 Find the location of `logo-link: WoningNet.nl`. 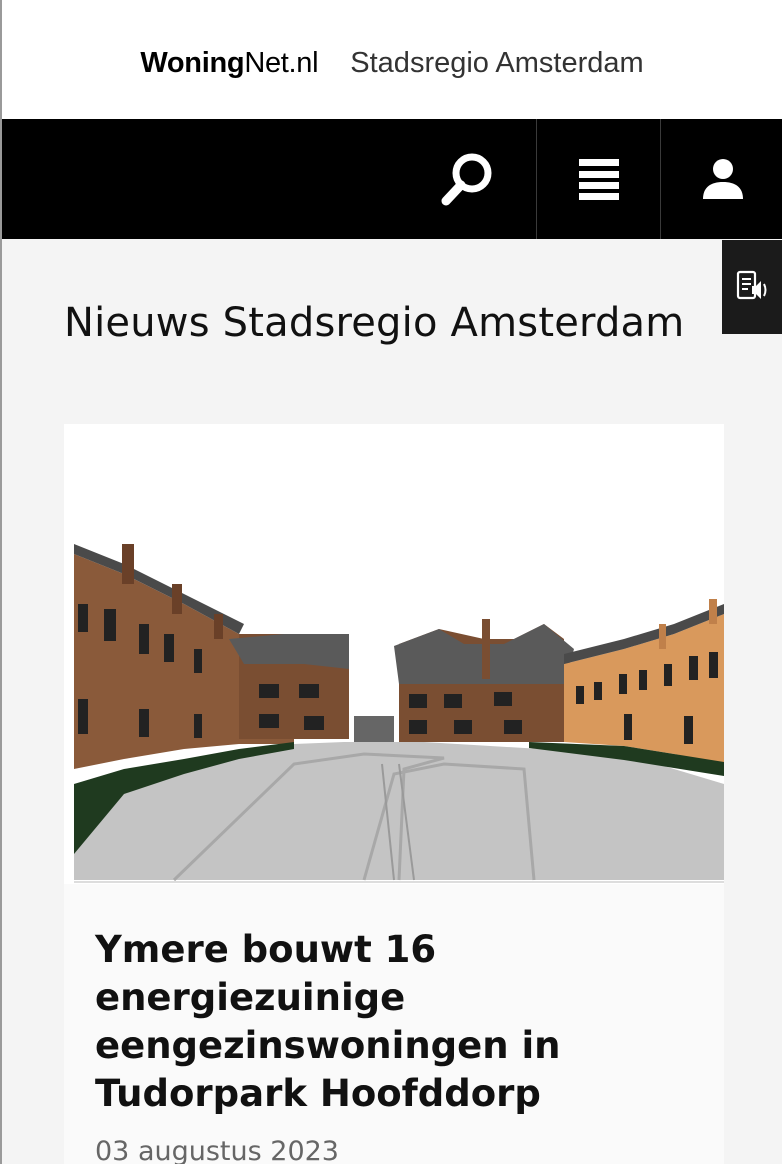

logo-link: WoningNet.nl is located at coordinates (229, 63).